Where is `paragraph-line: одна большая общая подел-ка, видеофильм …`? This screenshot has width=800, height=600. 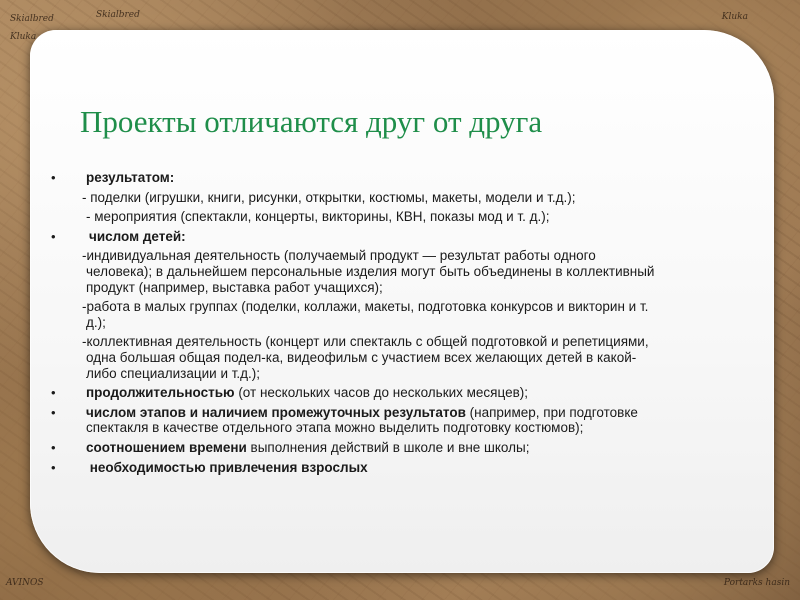
paragraph-line: одна большая общая подел-ка, видеофильм … is located at coordinates (361, 357).